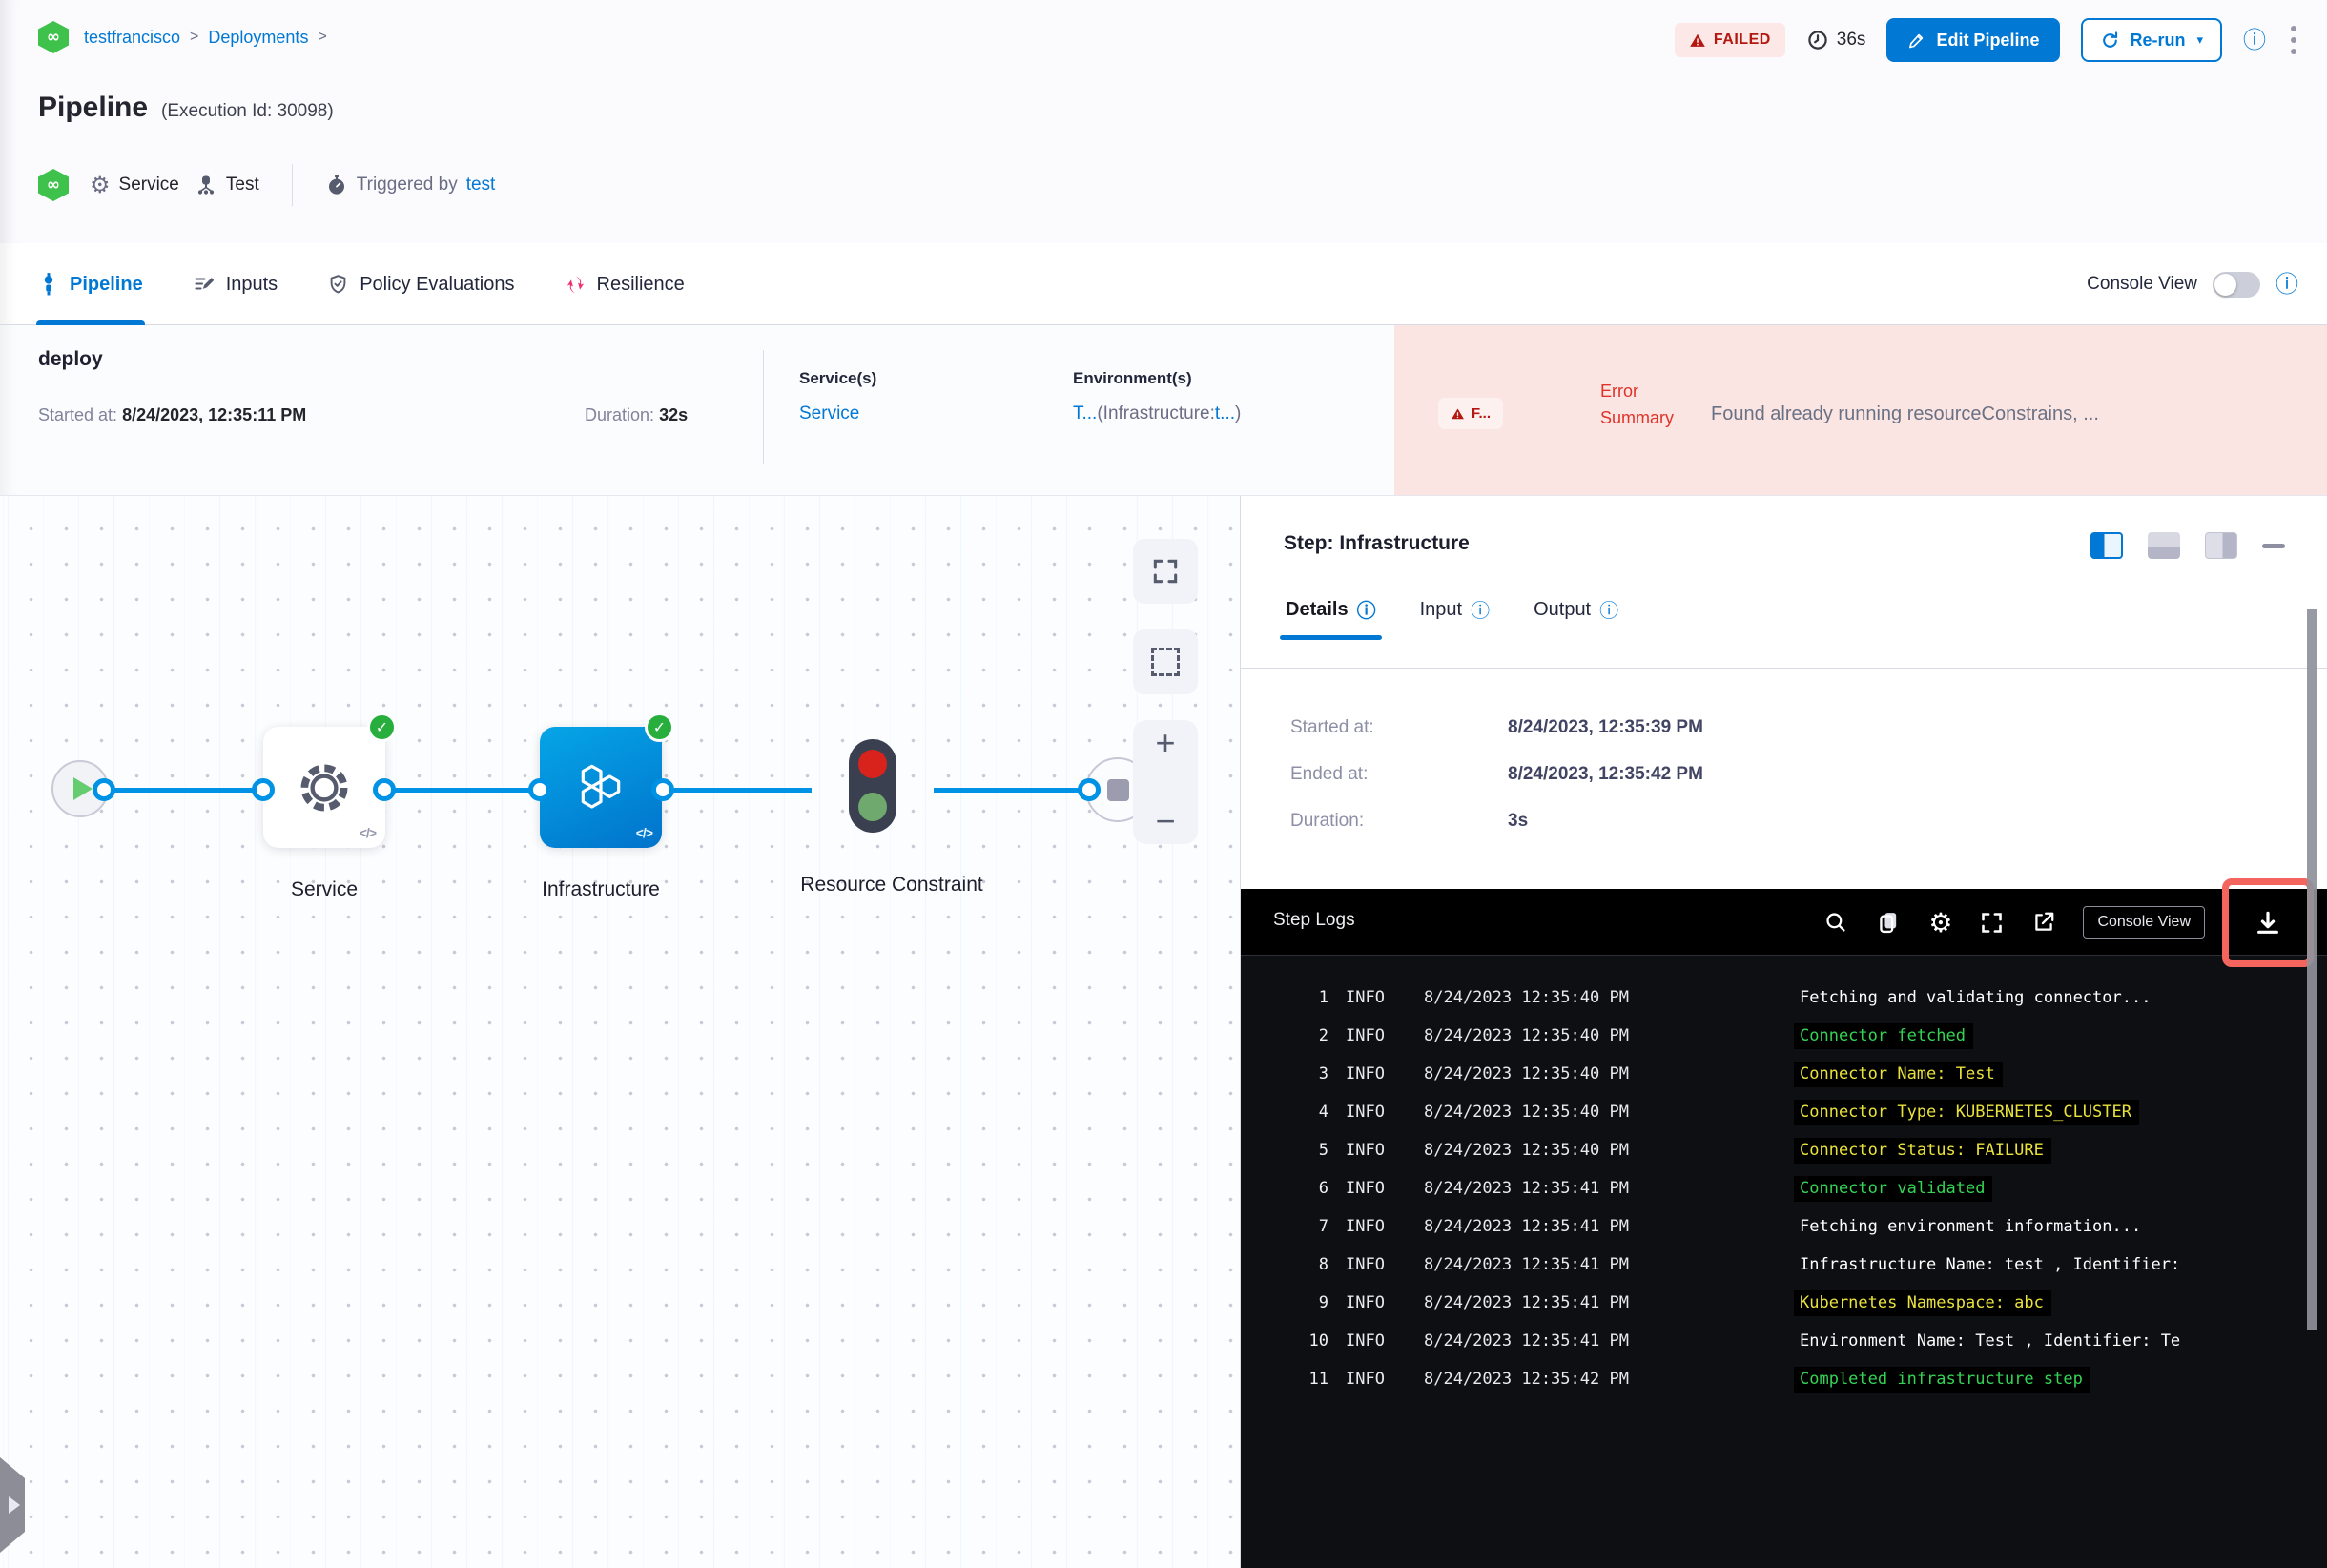 The width and height of the screenshot is (2327, 1568). Describe the element at coordinates (2164, 545) in the screenshot. I see `layout-horizontal-split-button` at that location.